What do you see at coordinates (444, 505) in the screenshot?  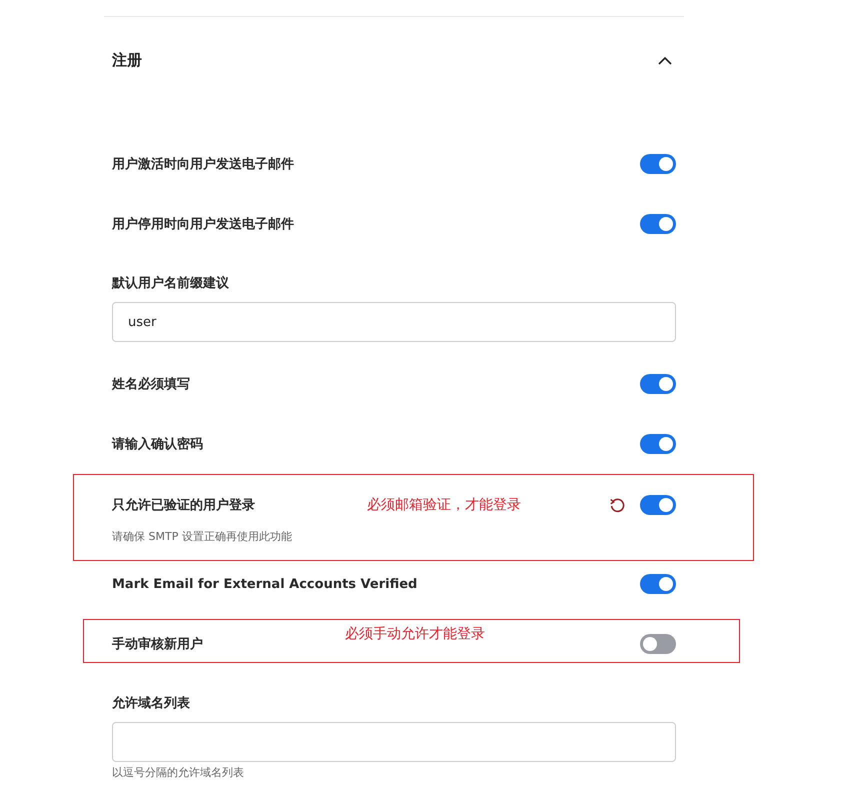 I see `annotation-note: 必须邮箱验证，才能登录` at bounding box center [444, 505].